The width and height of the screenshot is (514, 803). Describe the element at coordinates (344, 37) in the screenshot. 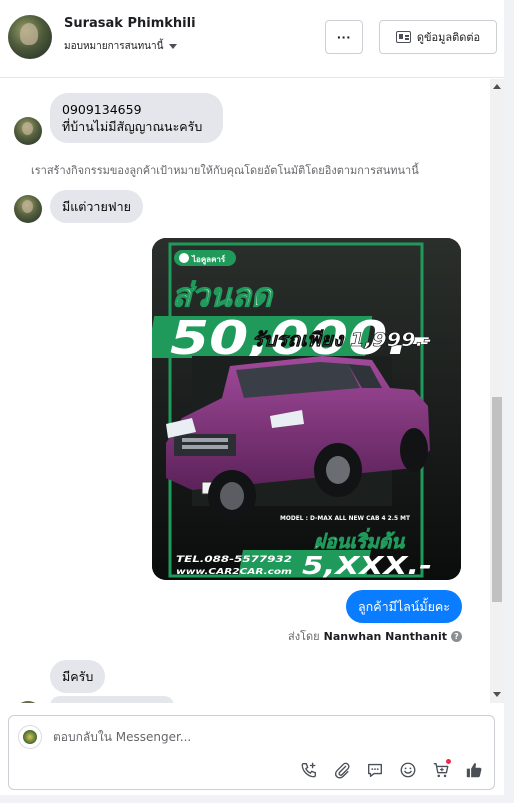

I see `more-options-button: ···` at that location.